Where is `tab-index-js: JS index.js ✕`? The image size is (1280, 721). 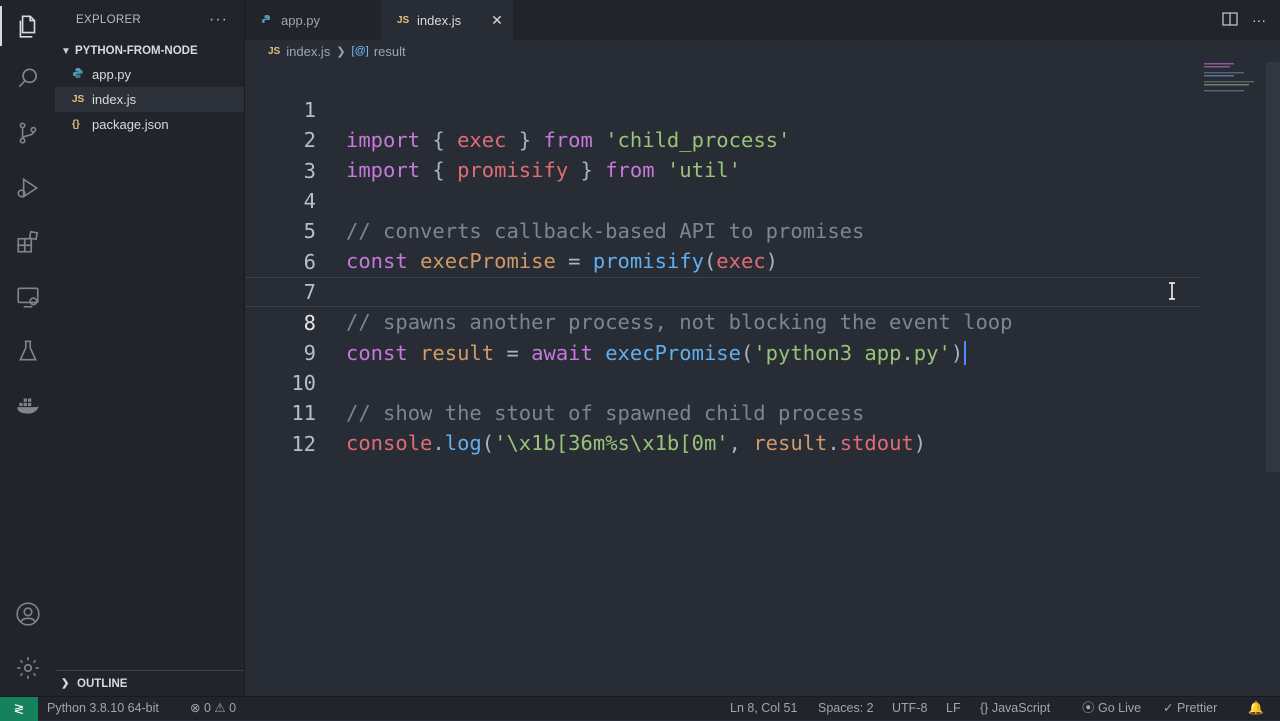
tab-index-js: JS index.js ✕ is located at coordinates (447, 20).